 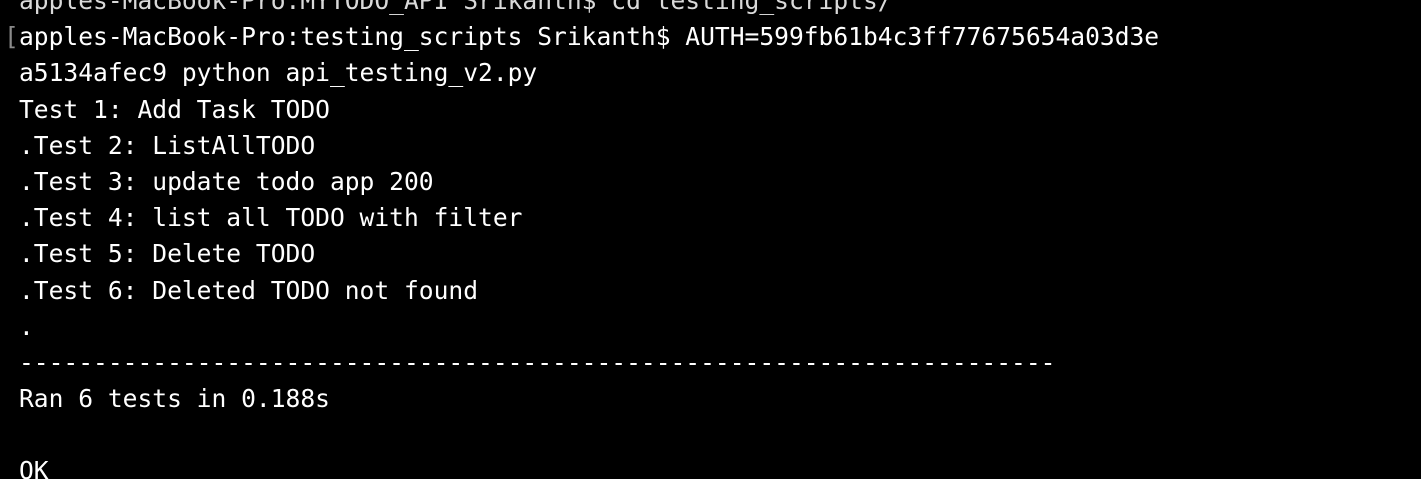 I want to click on test-6-output: .Test 6: Deleted TODO not found, so click(x=249, y=290).